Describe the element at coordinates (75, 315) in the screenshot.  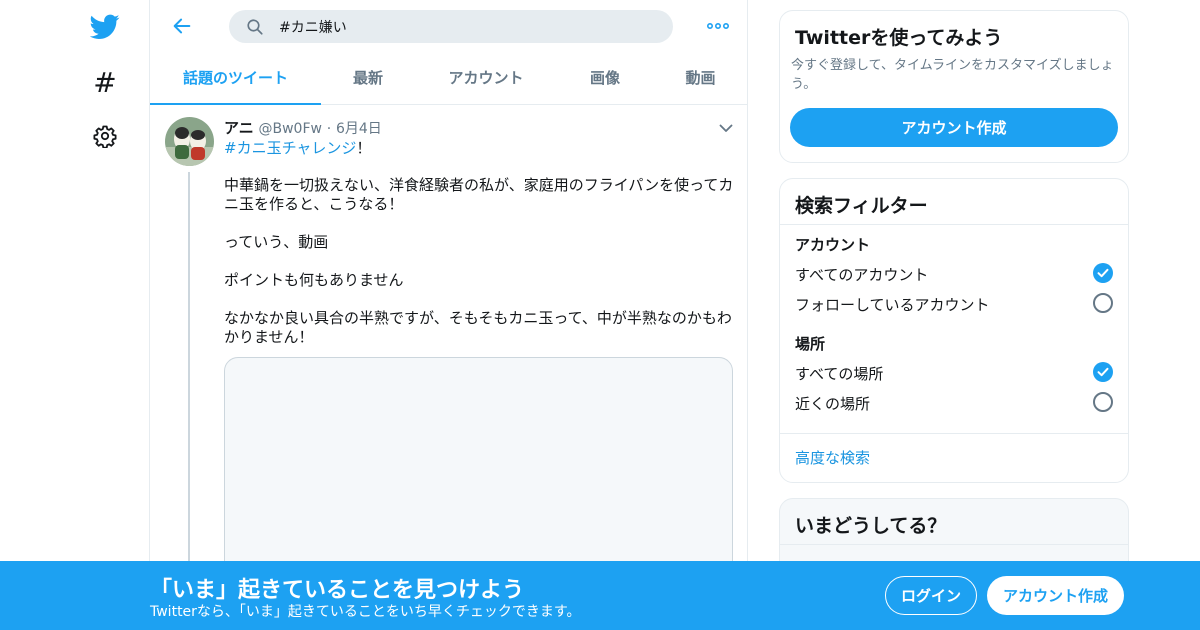
I see `left-nav: #` at that location.